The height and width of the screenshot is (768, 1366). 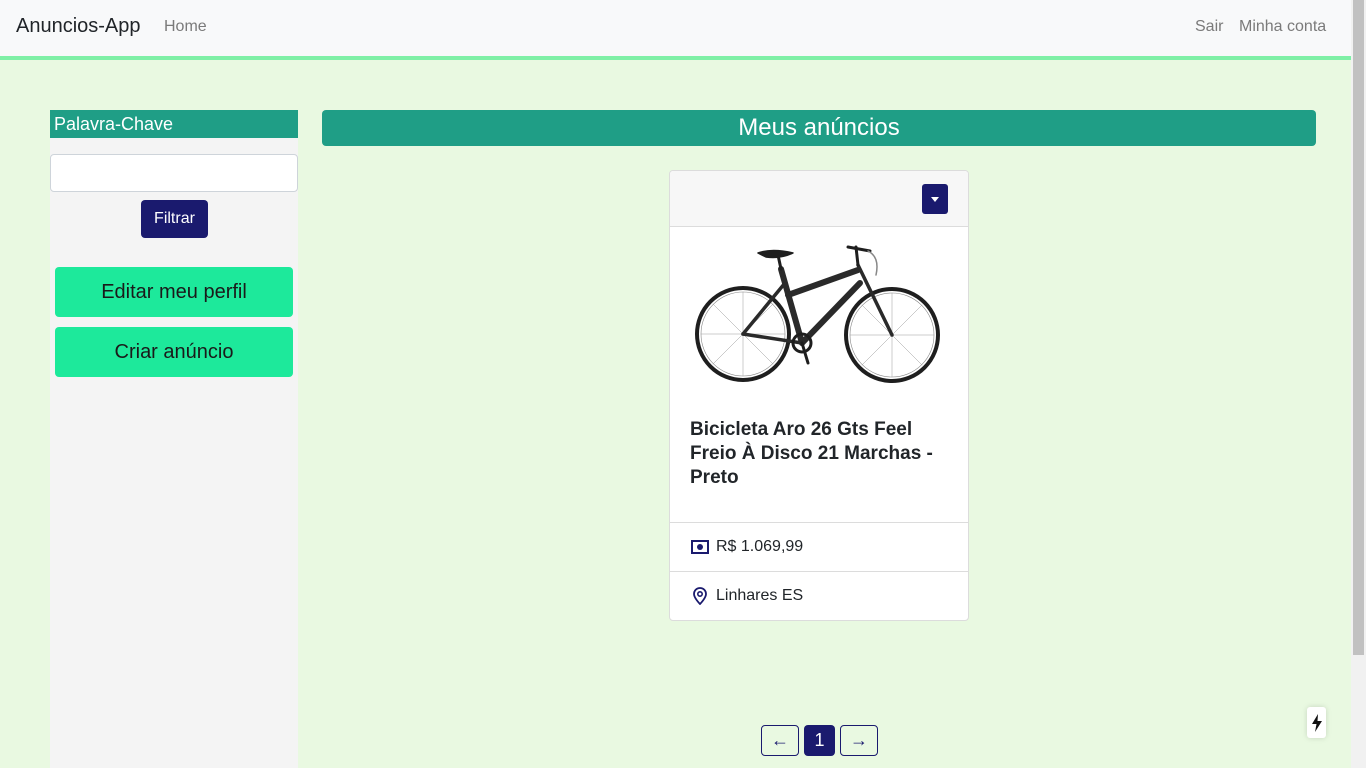 I want to click on create-ad-button: Criar anúncio, so click(x=174, y=352).